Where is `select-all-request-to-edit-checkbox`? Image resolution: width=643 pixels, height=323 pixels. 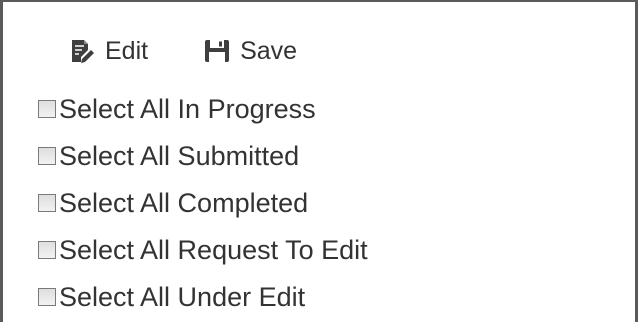 select-all-request-to-edit-checkbox is located at coordinates (47, 249).